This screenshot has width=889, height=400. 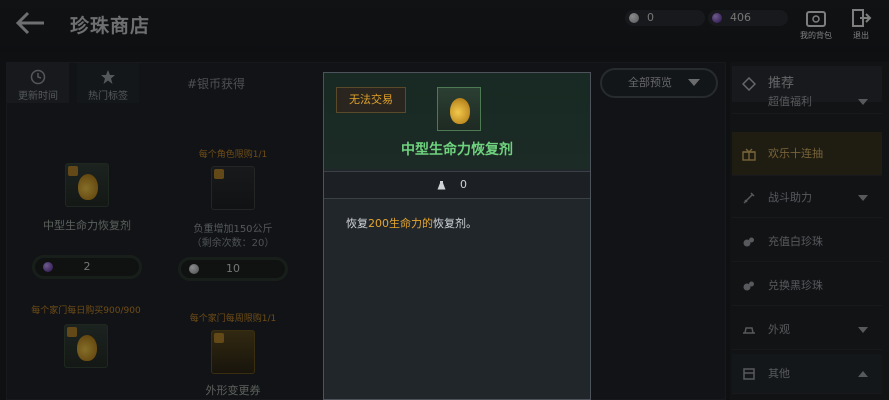 I want to click on untradable-badge: 无法交易, so click(x=371, y=100).